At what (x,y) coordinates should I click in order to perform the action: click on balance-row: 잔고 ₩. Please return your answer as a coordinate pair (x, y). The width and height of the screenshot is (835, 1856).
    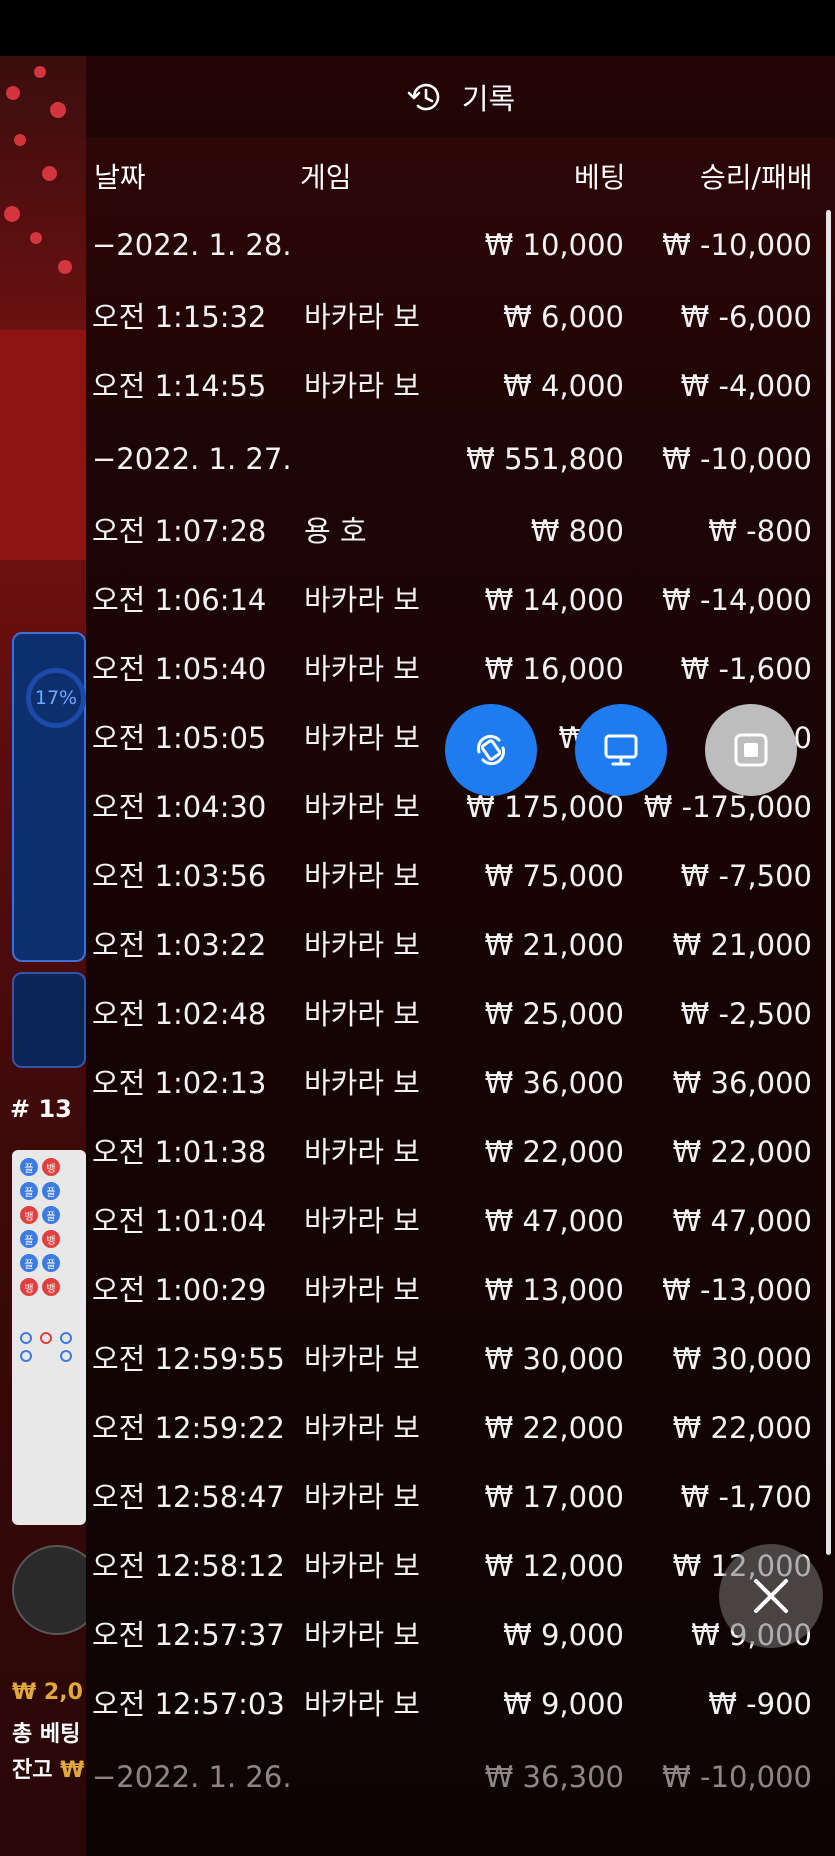
    Looking at the image, I should click on (48, 1768).